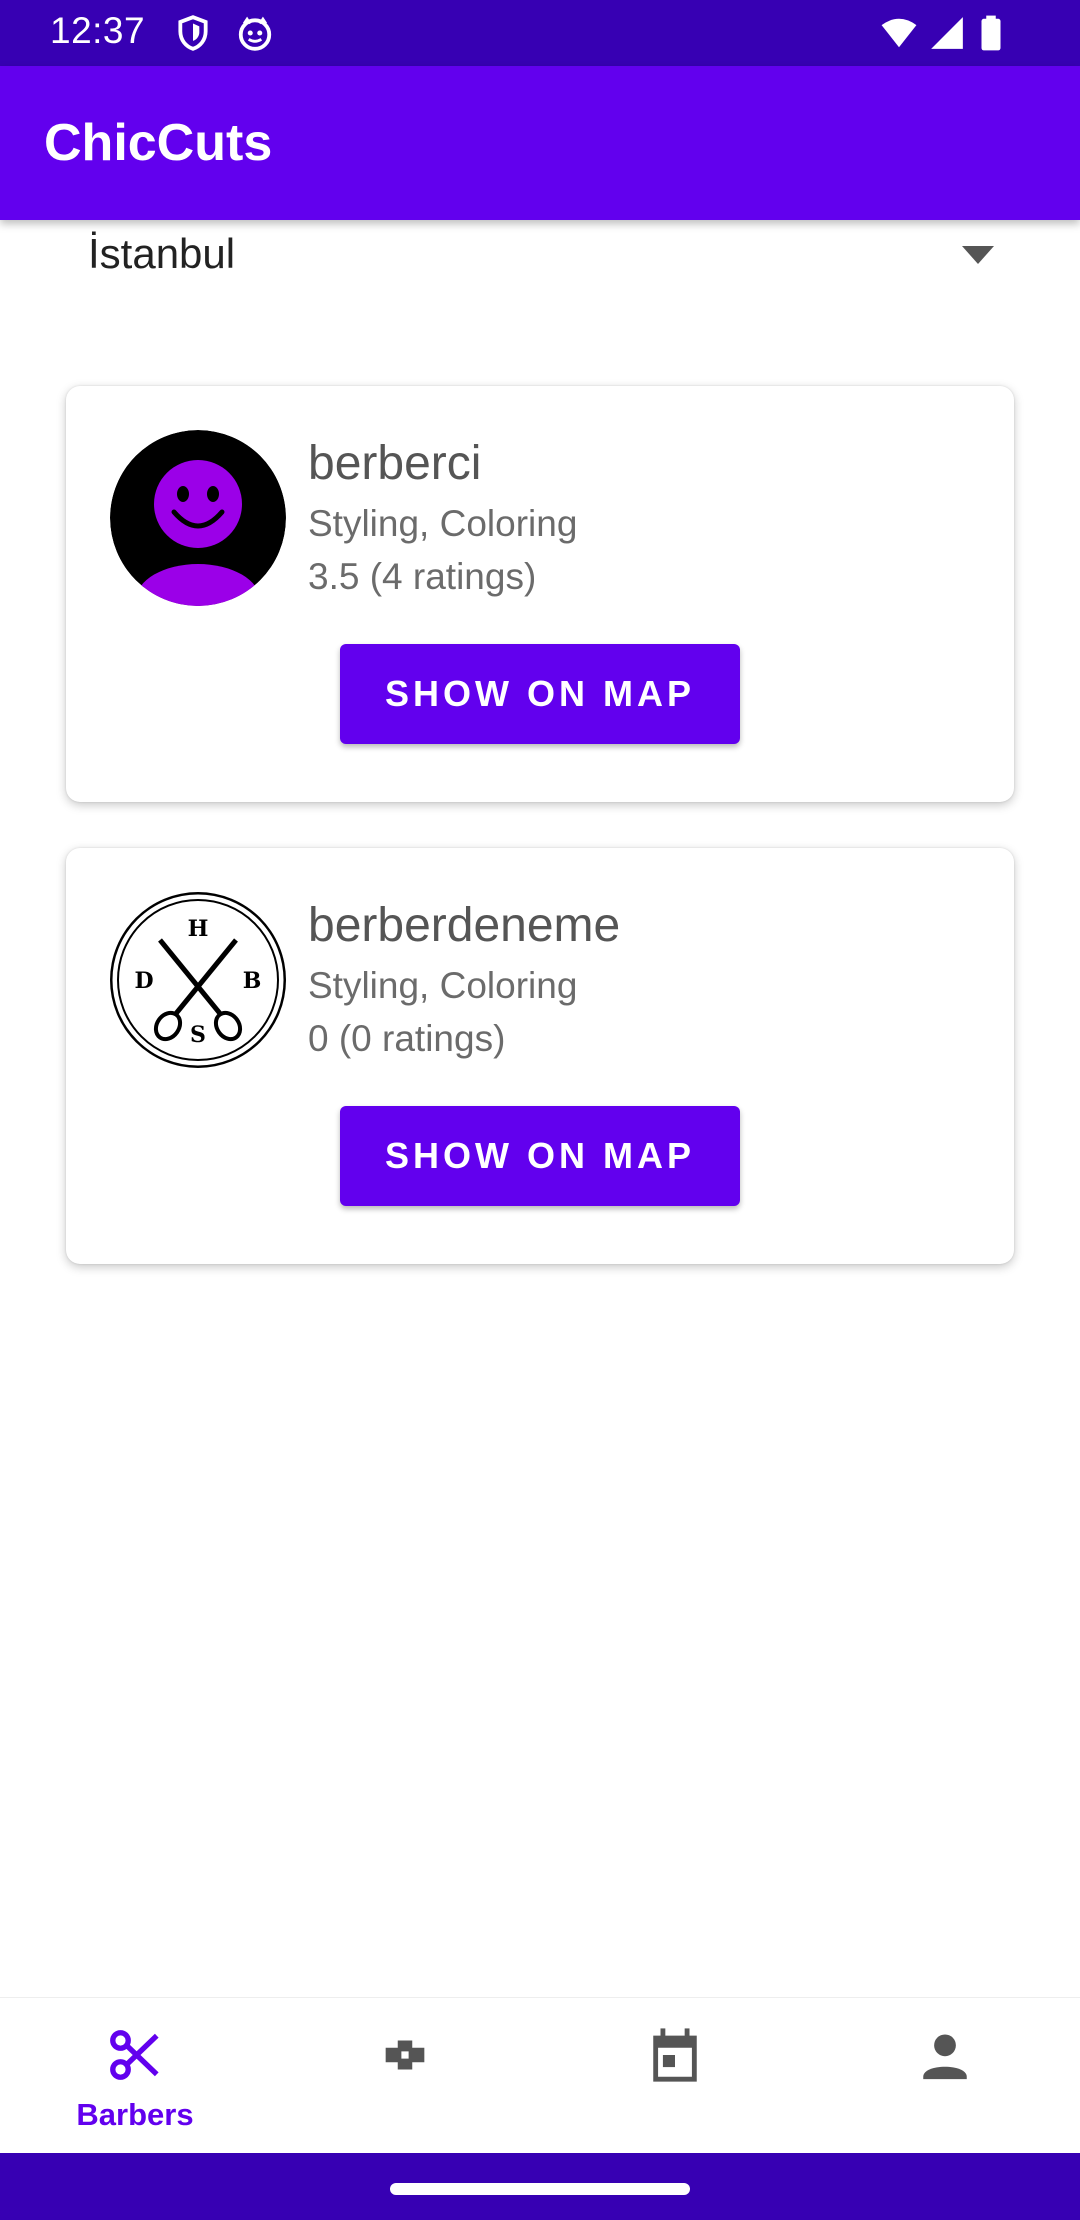 This screenshot has height=2220, width=1080. What do you see at coordinates (422, 576) in the screenshot?
I see `barber-rating: 3.5 (4 ratings)` at bounding box center [422, 576].